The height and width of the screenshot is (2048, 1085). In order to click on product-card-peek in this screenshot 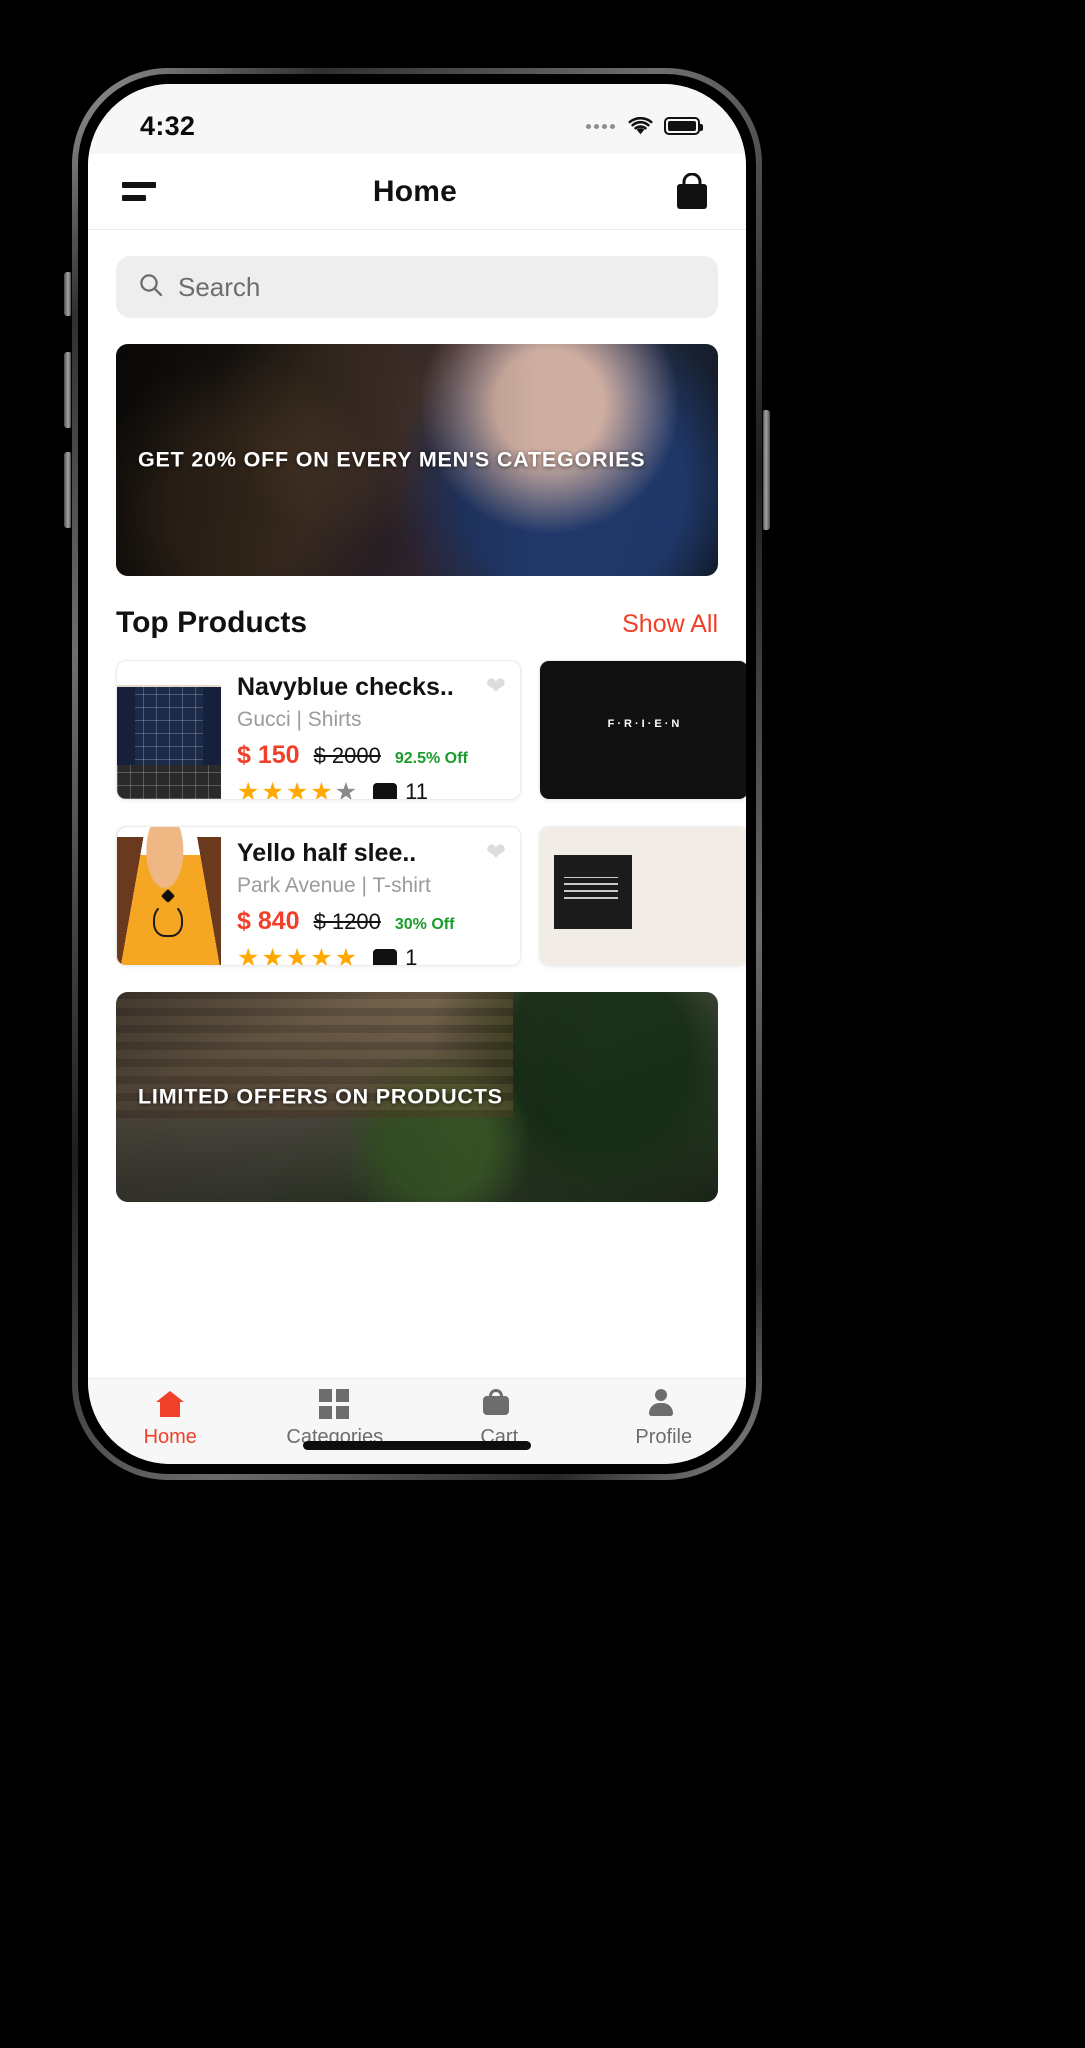, I will do `click(642, 896)`.